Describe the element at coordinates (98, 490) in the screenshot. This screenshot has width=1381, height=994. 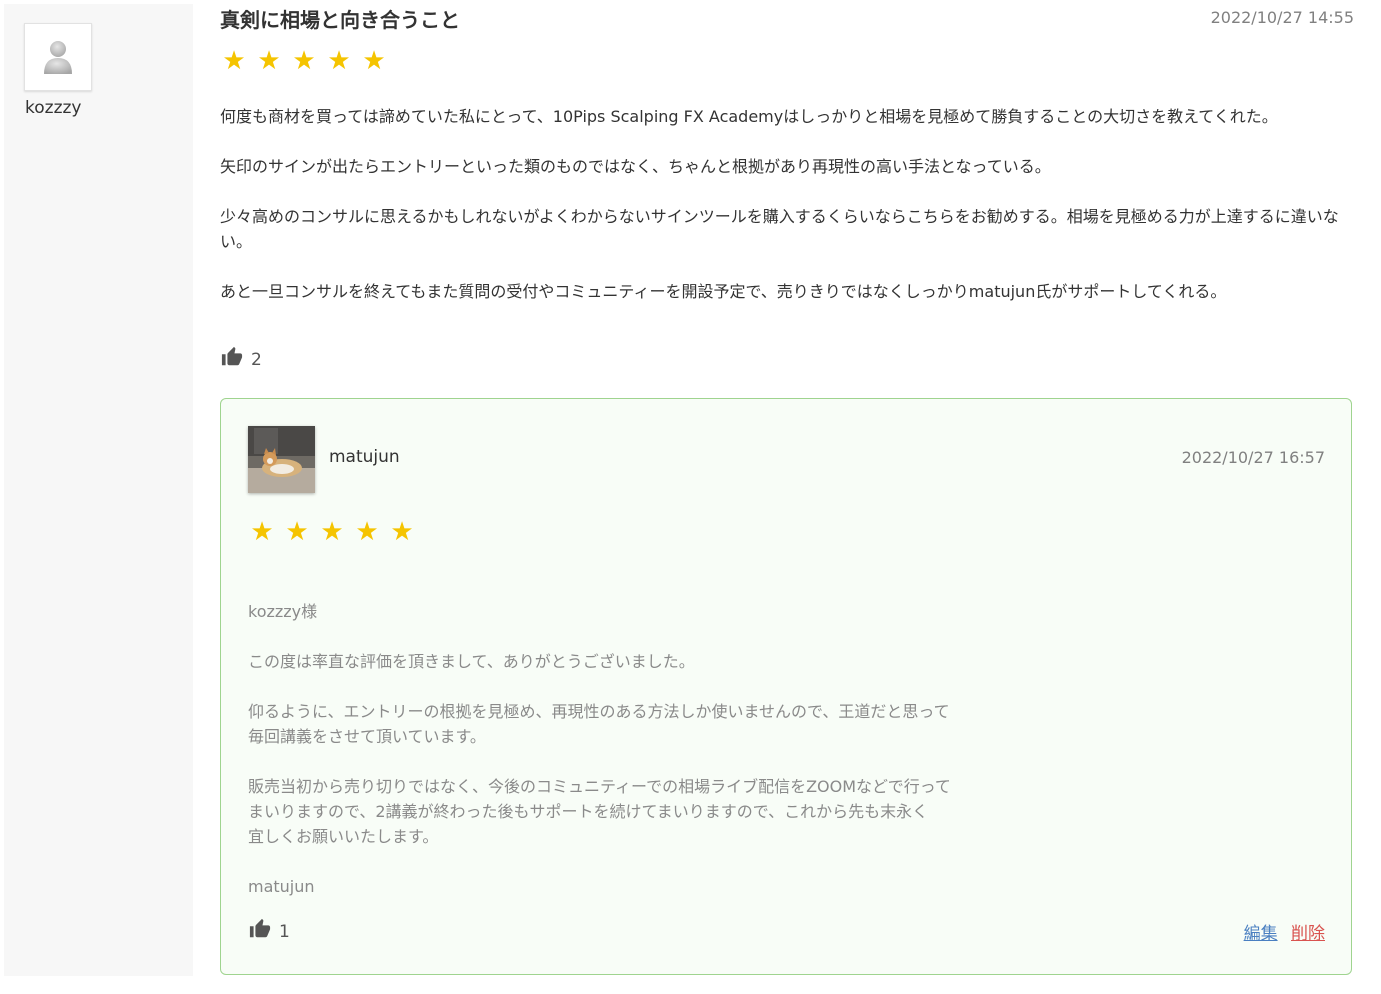
I see `reviewer-sidebar: kozzzy` at that location.